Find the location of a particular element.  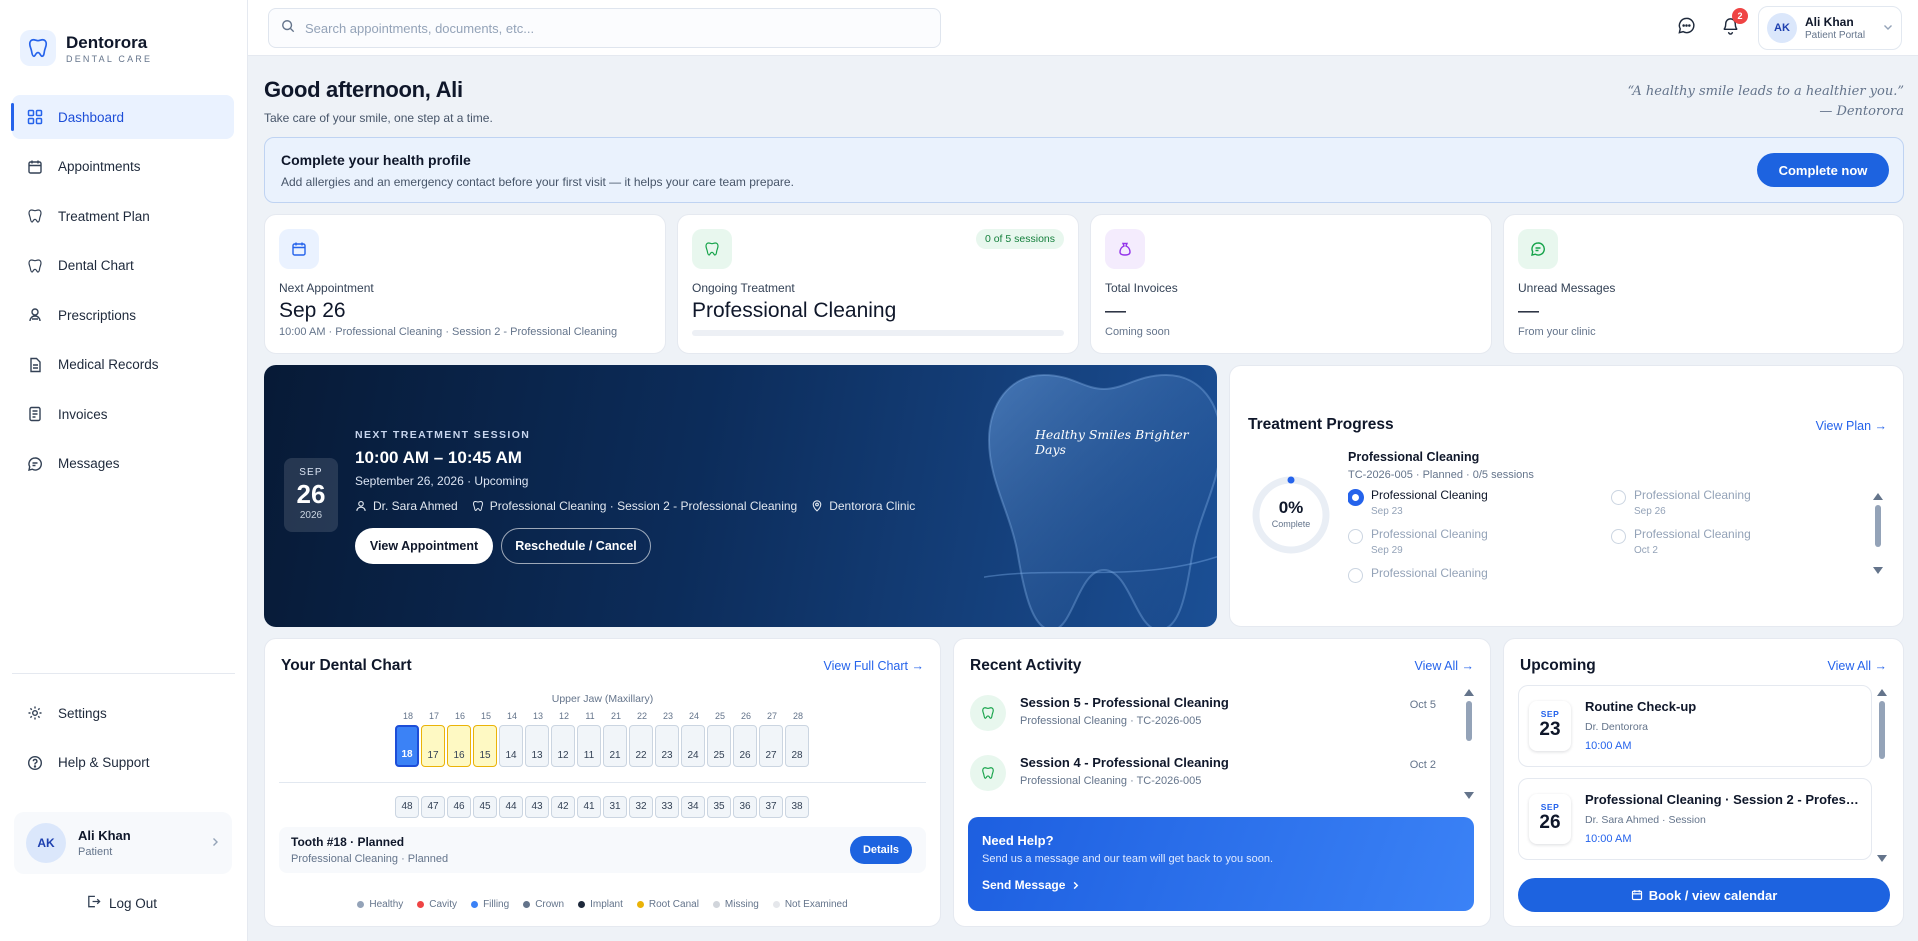

tooth-26: 26 is located at coordinates (745, 746).